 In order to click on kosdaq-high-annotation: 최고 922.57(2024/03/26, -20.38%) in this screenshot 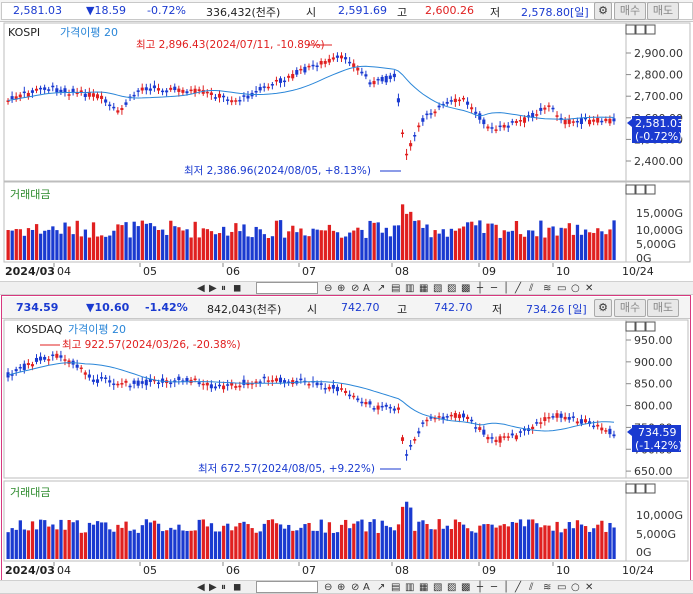, I will do `click(151, 345)`.